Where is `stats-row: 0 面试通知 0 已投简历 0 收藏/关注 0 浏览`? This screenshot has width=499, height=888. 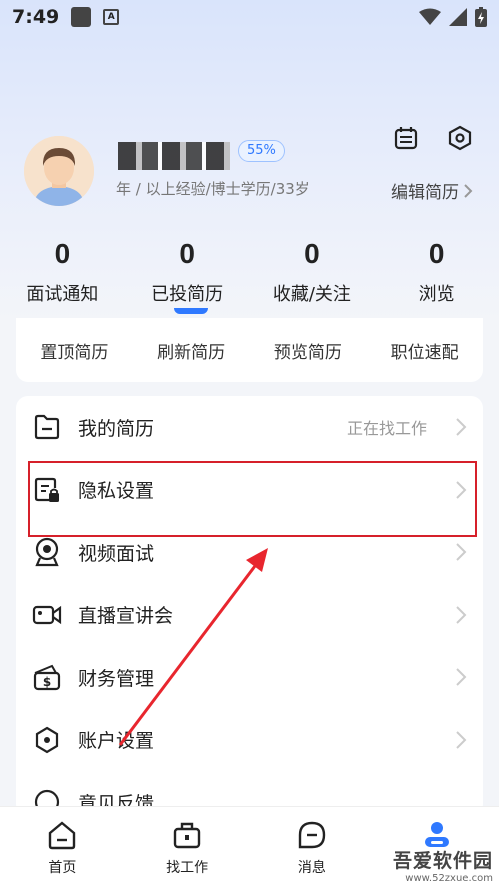 stats-row: 0 面试通知 0 已投简历 0 收藏/关注 0 浏览 is located at coordinates (249, 278).